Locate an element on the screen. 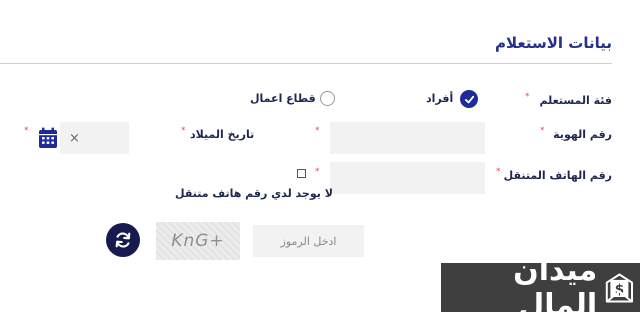 This screenshot has width=640, height=312. birth-date-label: تاريخ الميلاد is located at coordinates (222, 134).